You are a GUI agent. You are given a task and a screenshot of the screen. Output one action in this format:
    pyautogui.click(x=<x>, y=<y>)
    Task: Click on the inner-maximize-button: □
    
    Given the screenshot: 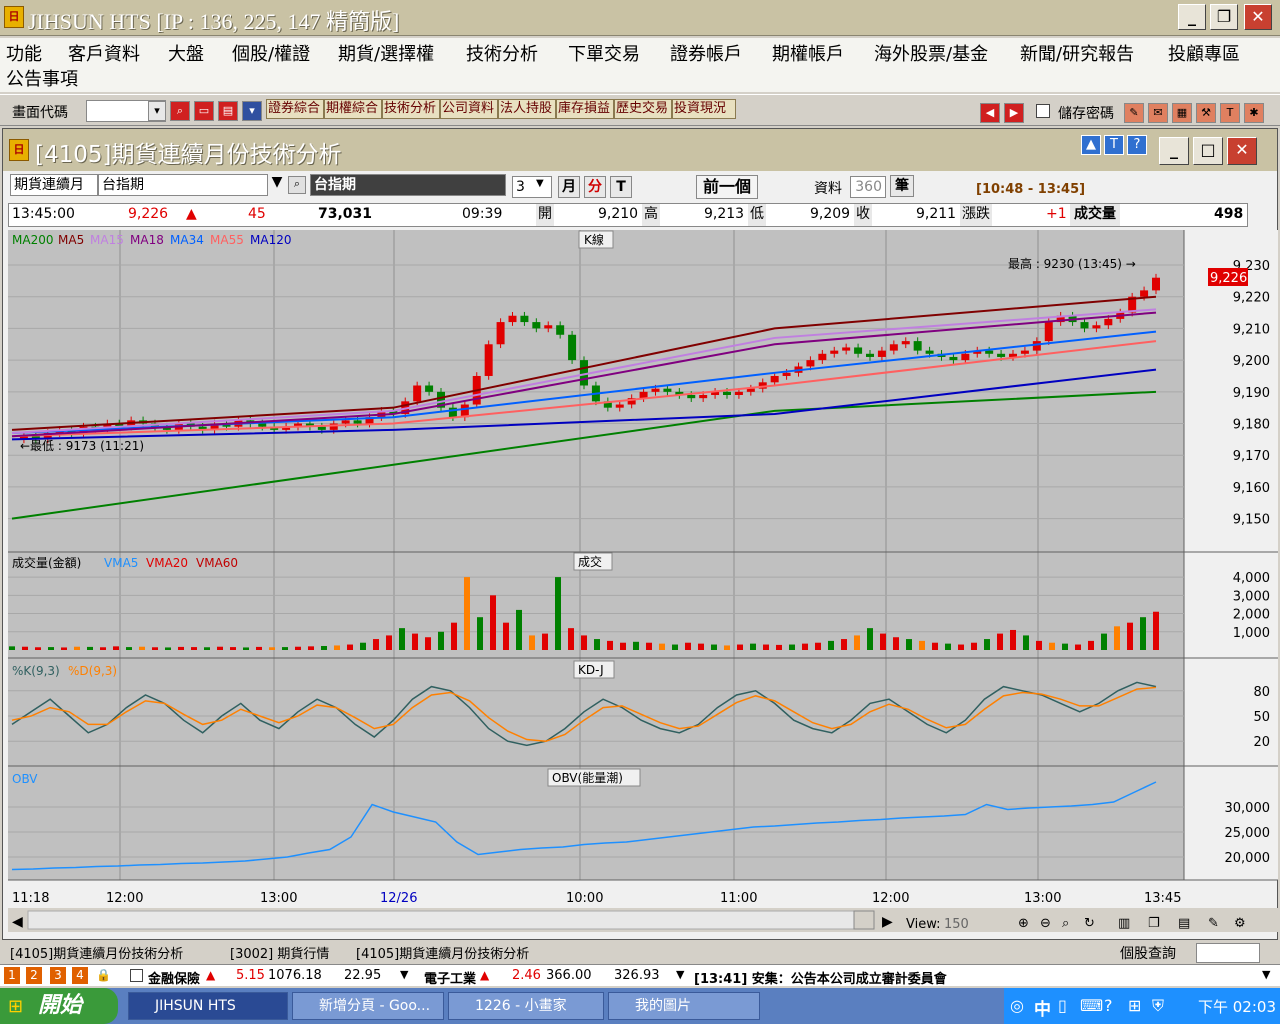 What is the action you would take?
    pyautogui.click(x=1208, y=151)
    